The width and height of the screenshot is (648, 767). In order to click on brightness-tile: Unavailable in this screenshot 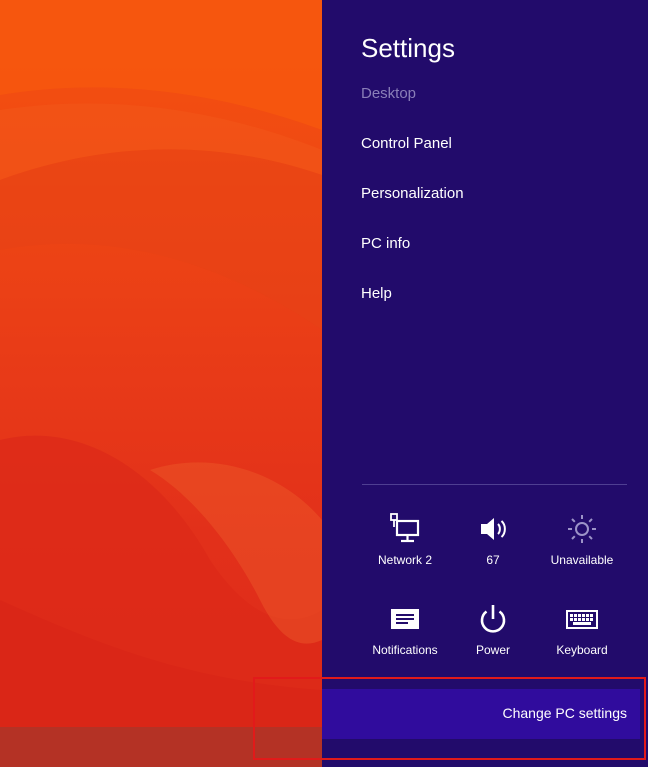, I will do `click(582, 549)`.